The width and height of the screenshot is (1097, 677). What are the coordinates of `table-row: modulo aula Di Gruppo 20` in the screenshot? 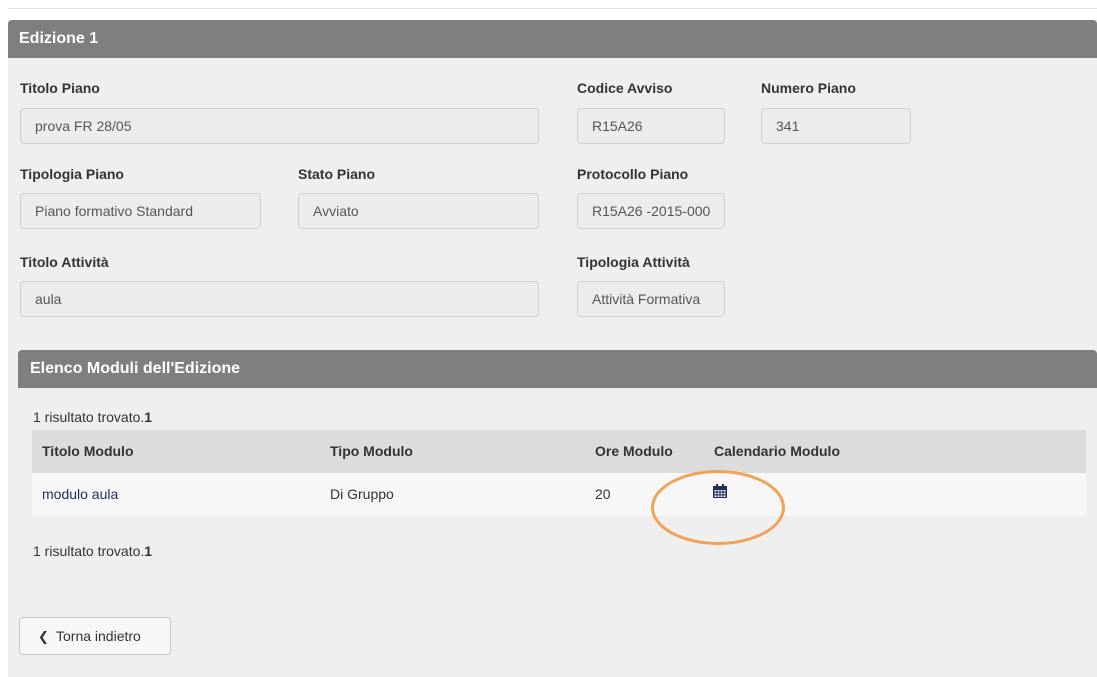 It's located at (559, 494).